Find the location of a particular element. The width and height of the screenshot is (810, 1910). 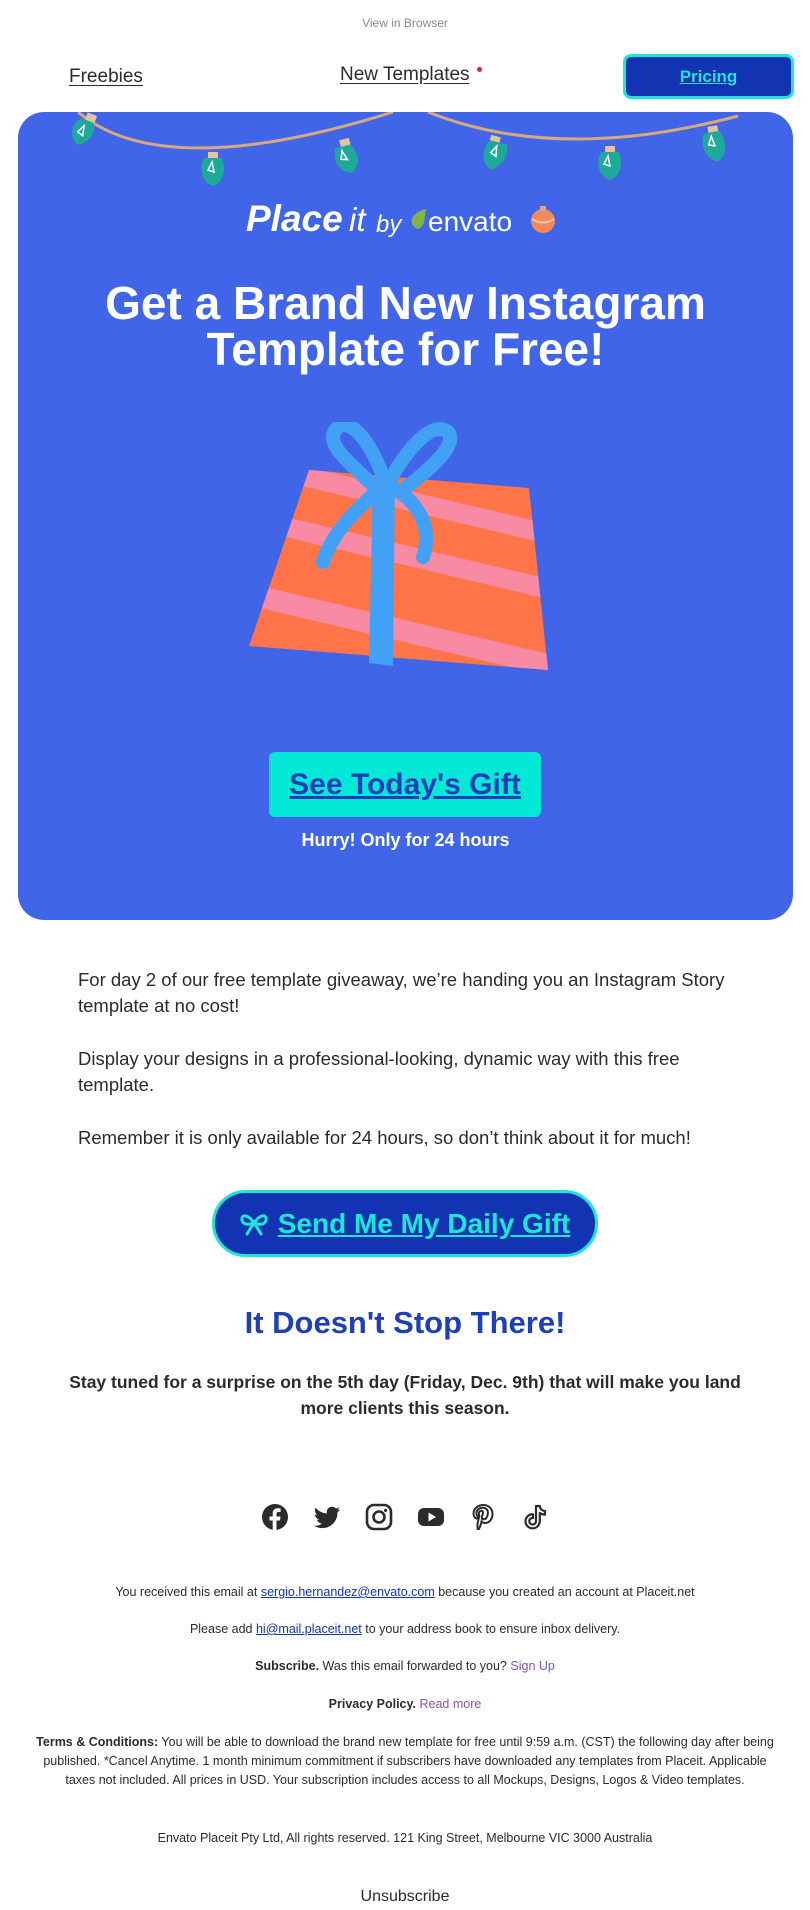

hurry-text: Hurry! Only for 24 hours is located at coordinates (405, 840).